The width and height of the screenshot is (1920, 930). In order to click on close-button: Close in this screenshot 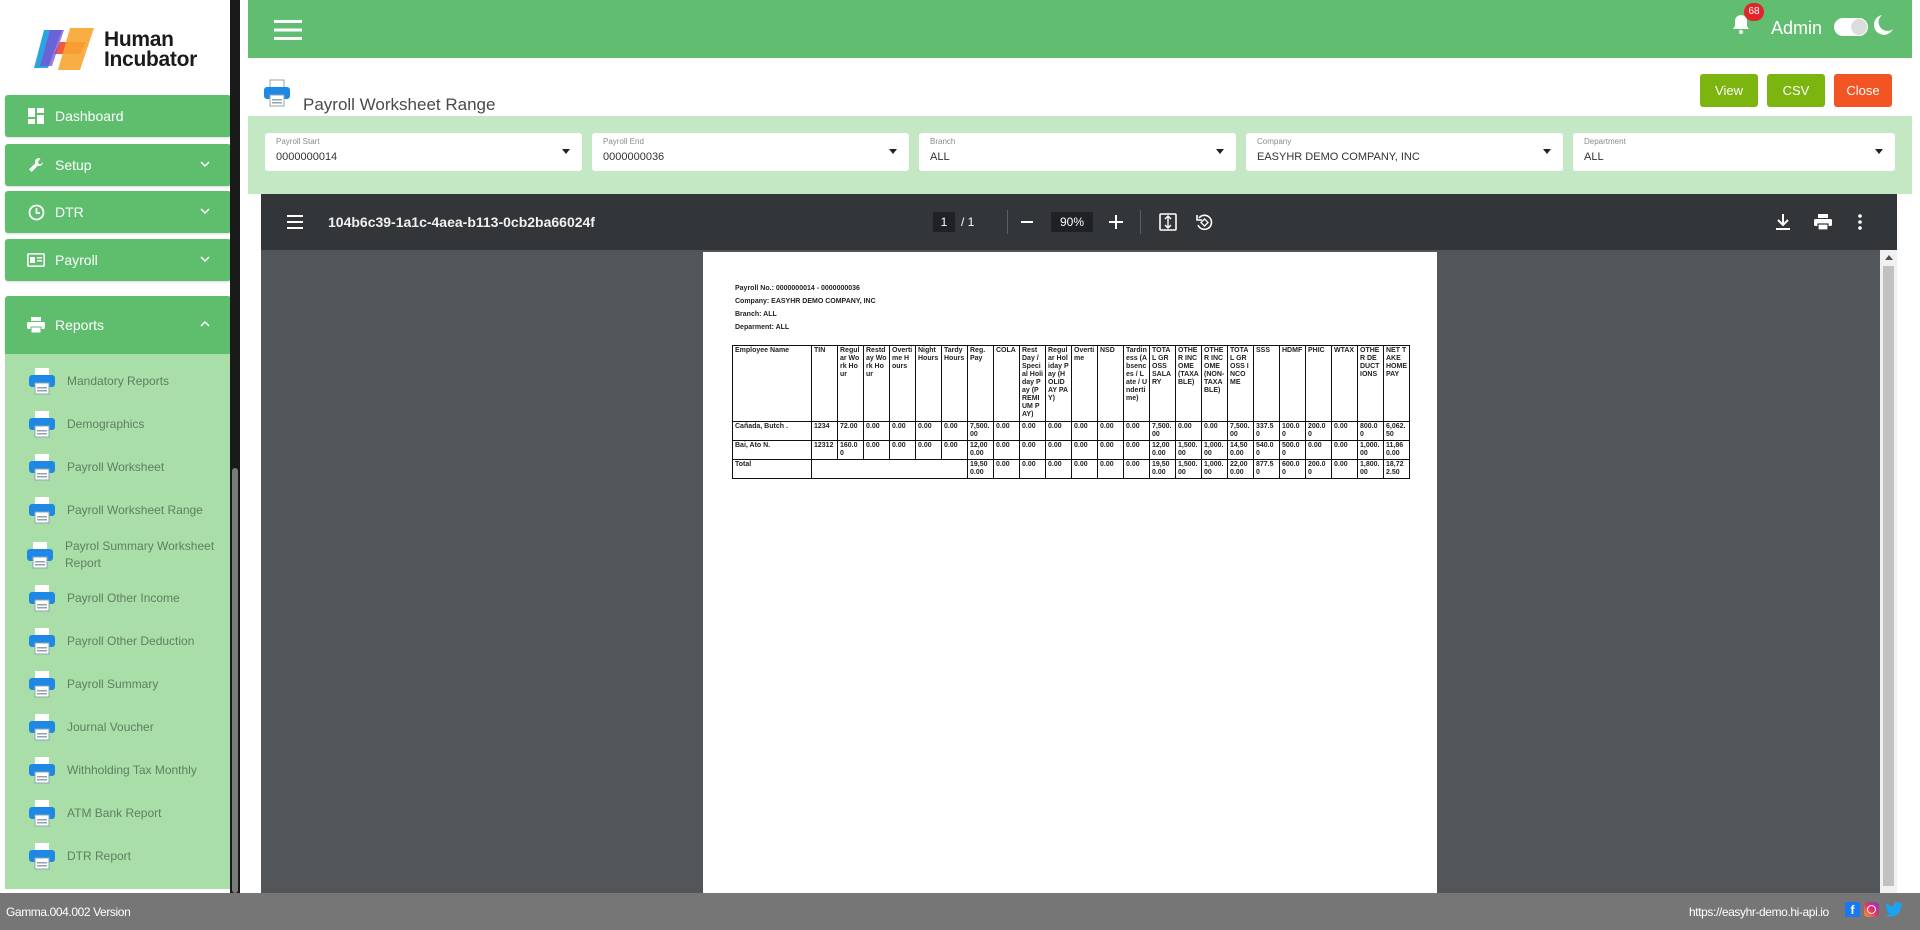, I will do `click(1863, 90)`.